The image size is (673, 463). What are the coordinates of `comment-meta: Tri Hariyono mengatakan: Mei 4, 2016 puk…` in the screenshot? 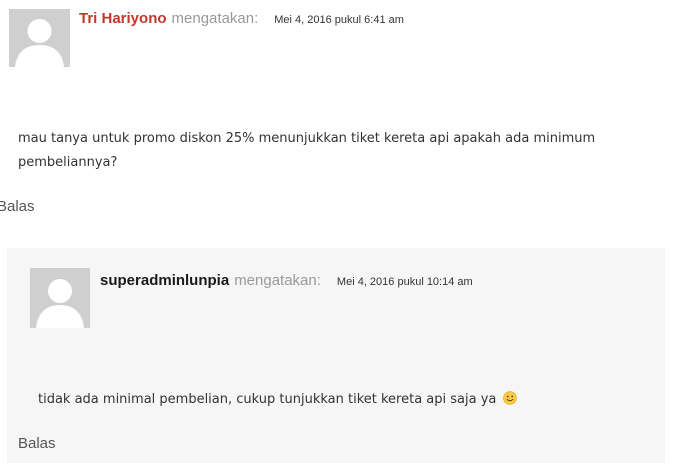 It's located at (241, 18).